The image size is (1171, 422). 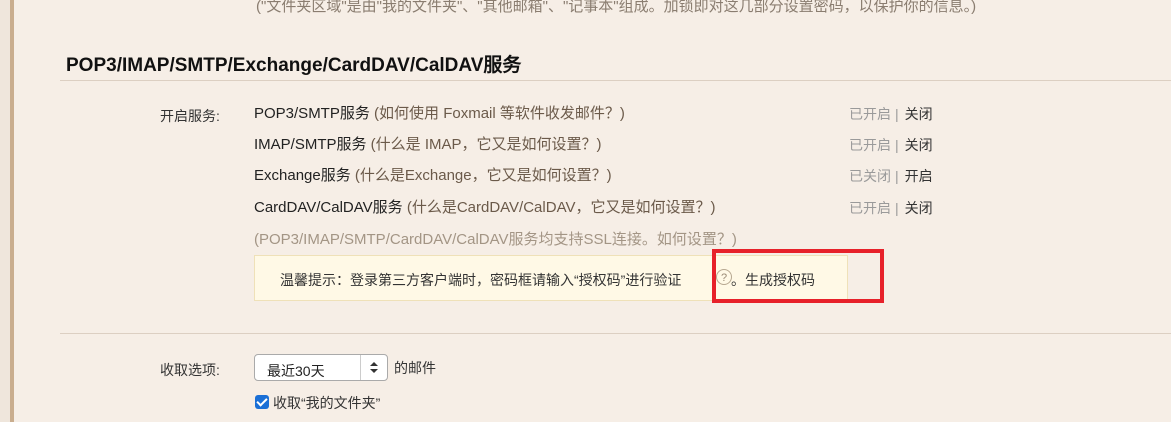 What do you see at coordinates (559, 207) in the screenshot?
I see `service-help-link: (什么是CardDAV/CalDAV，它又是如何设置？)` at bounding box center [559, 207].